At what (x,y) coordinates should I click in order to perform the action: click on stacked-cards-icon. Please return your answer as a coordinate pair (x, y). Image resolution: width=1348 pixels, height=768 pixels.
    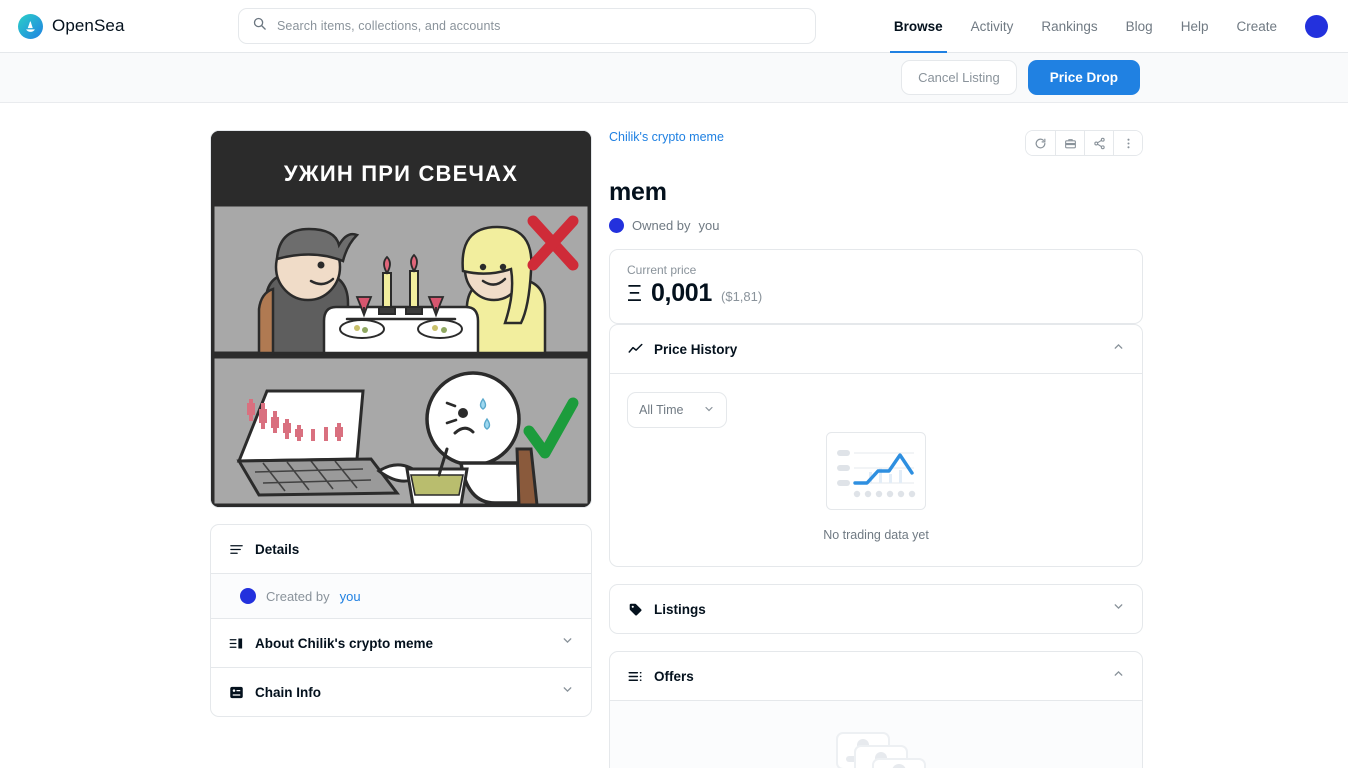
    Looking at the image, I should click on (876, 745).